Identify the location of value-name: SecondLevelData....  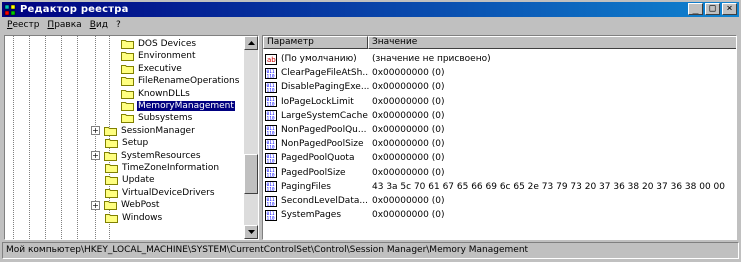
(324, 201).